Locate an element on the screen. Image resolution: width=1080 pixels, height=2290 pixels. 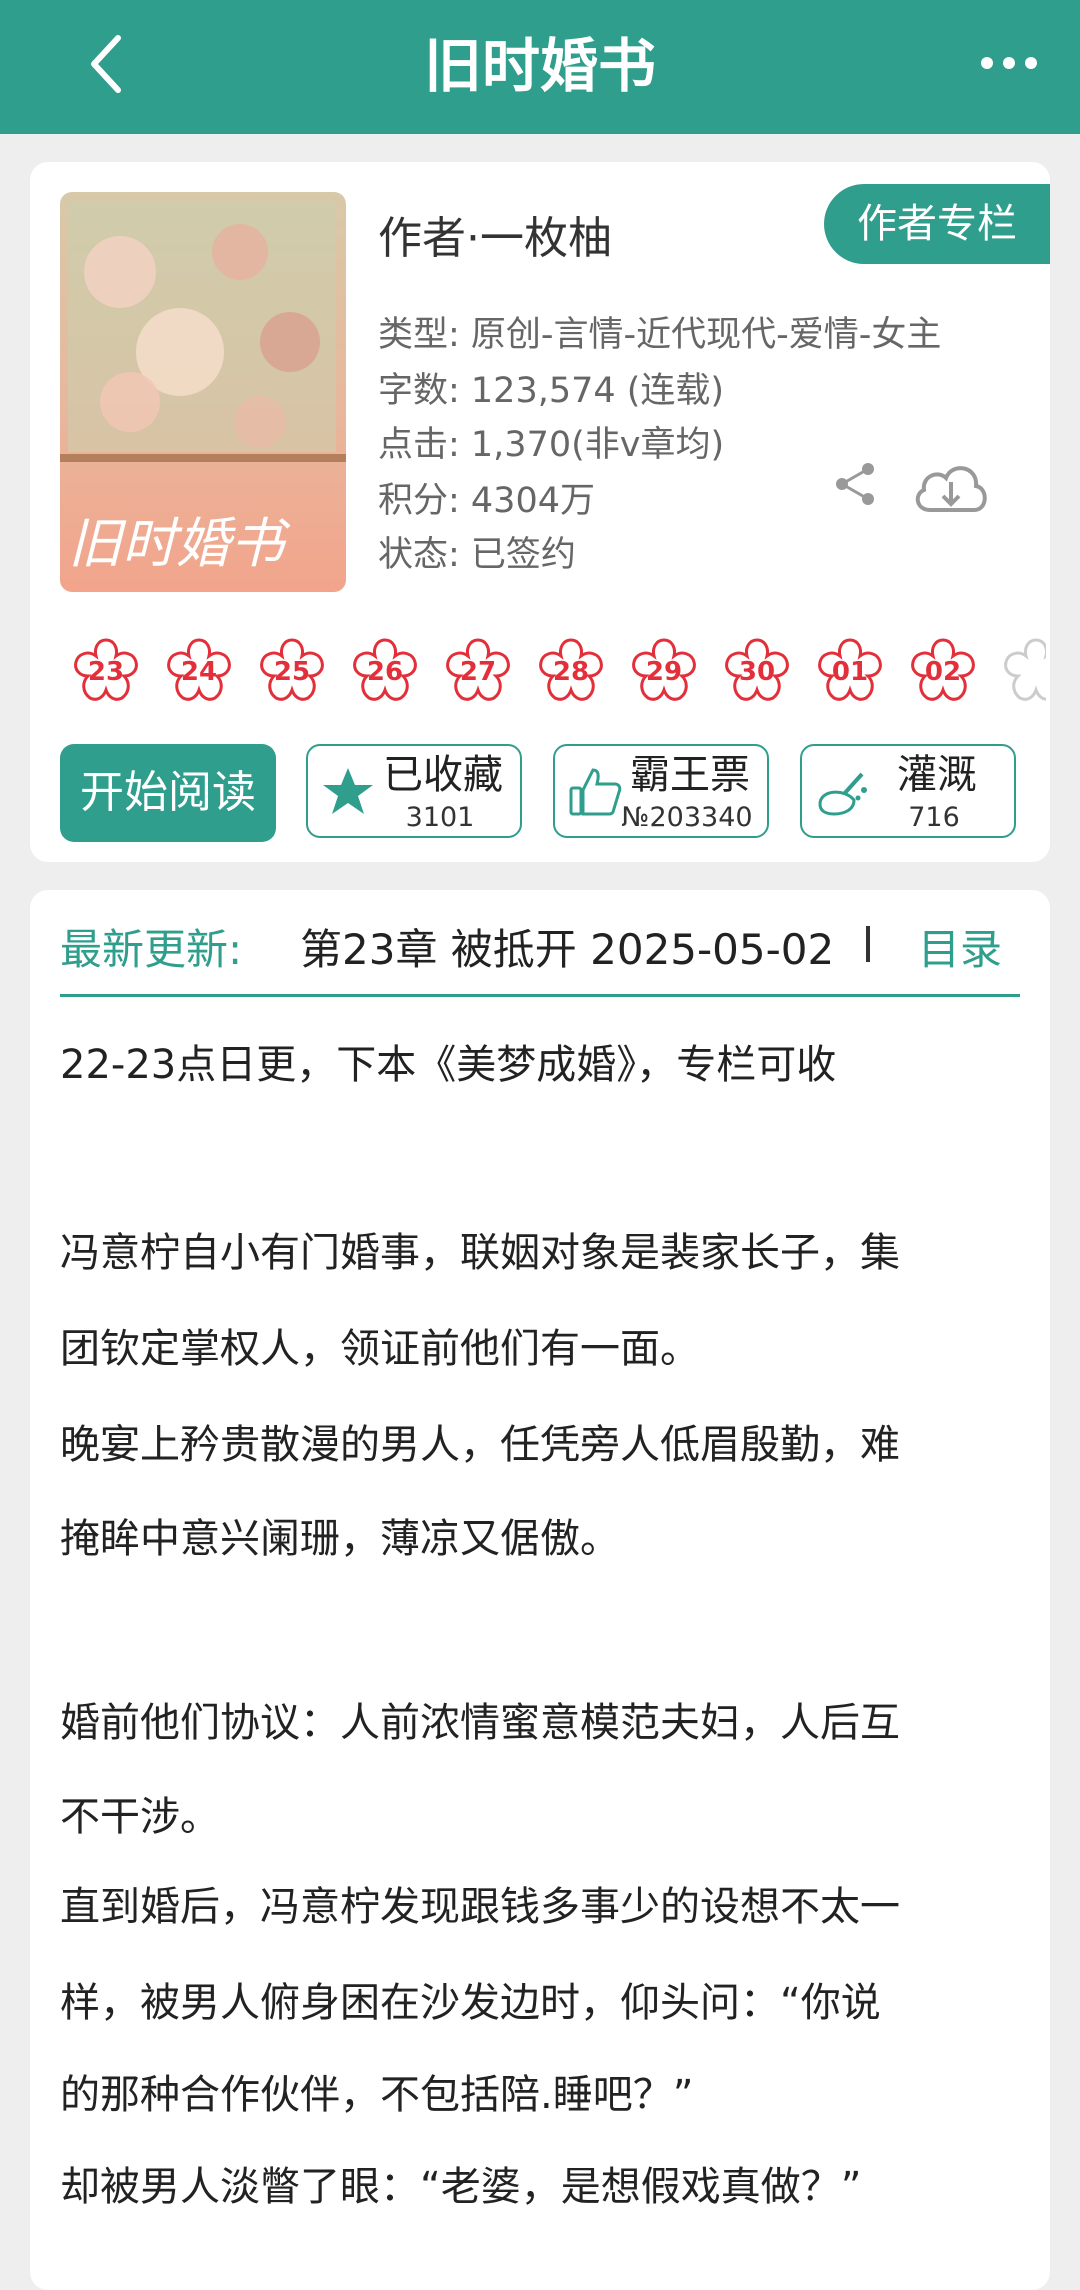
intro-line: 冯意柠自小有门婚事，联姻对象是裴家长子，集 is located at coordinates (480, 1253).